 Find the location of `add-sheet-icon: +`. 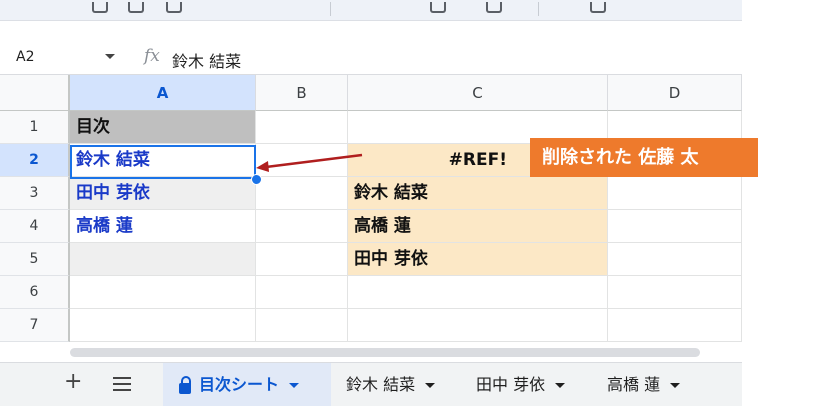

add-sheet-icon: + is located at coordinates (73, 381).